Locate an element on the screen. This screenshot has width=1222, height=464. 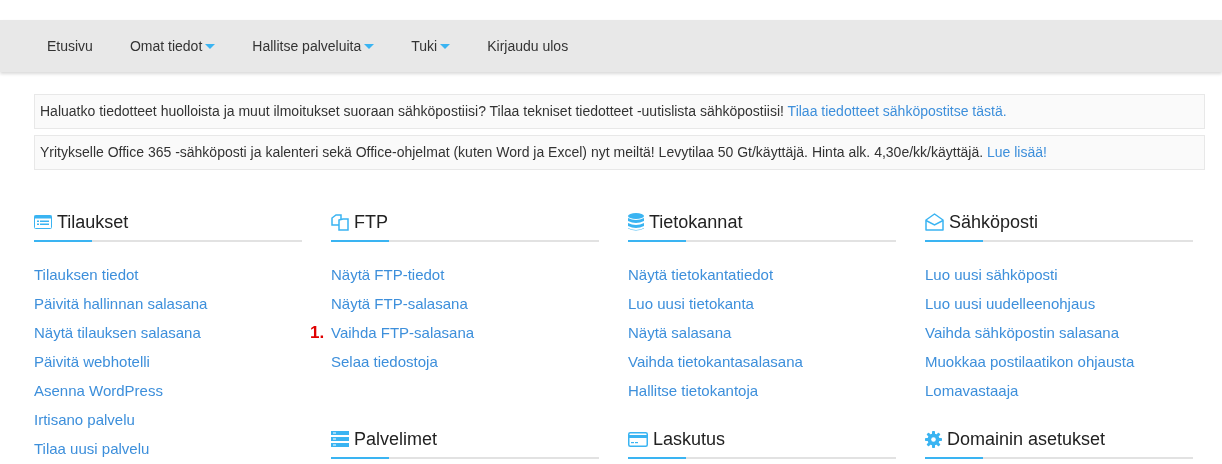
notice-link: Lue lisää! is located at coordinates (1017, 152).